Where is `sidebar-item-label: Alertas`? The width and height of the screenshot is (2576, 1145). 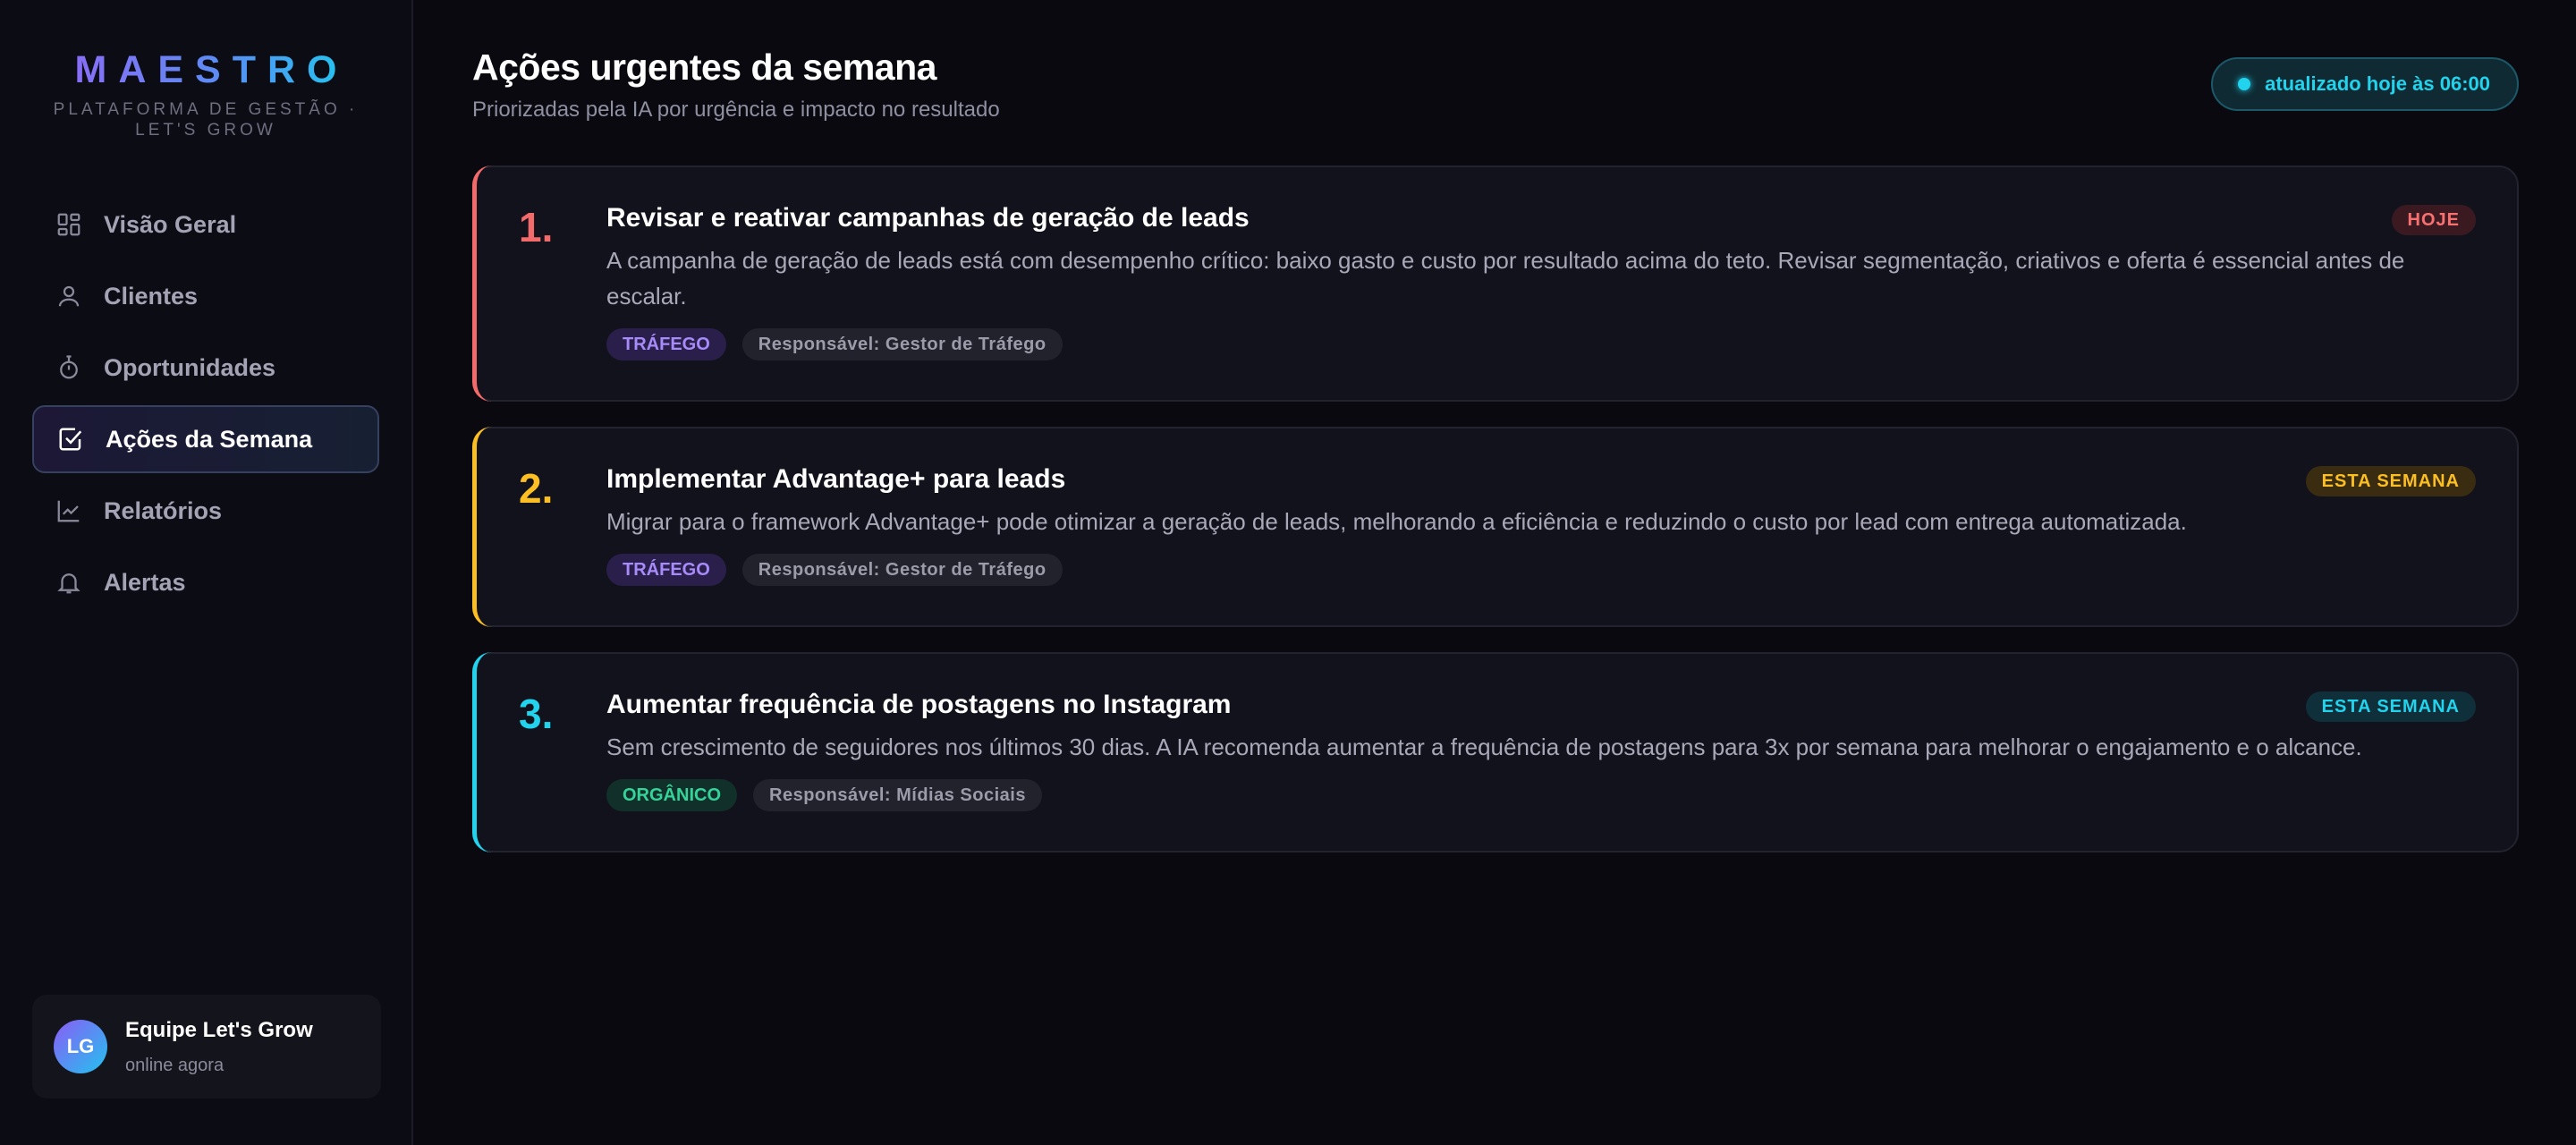
sidebar-item-label: Alertas is located at coordinates (145, 582).